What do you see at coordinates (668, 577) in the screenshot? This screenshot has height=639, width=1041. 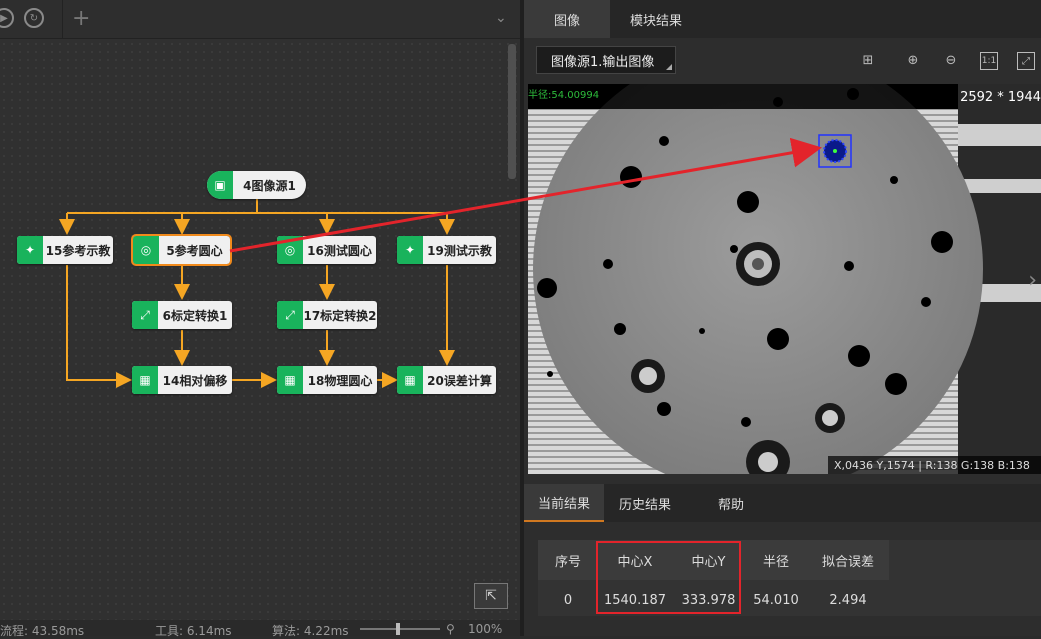 I see `highlight-box` at bounding box center [668, 577].